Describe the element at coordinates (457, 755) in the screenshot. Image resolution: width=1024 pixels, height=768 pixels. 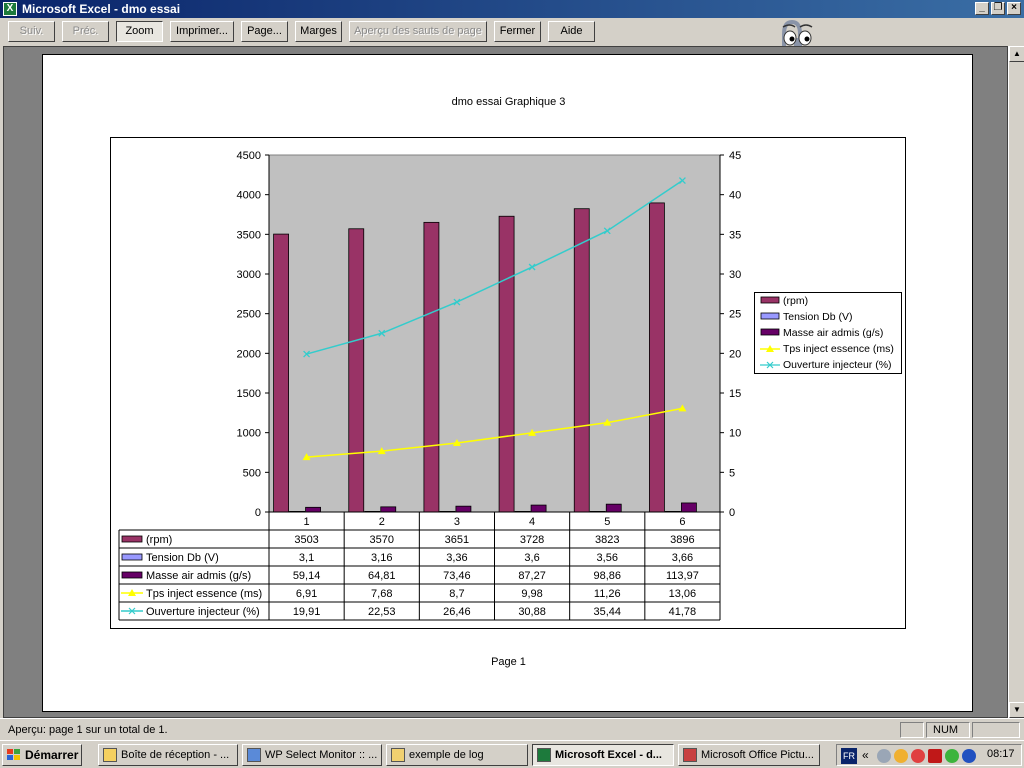
I see `task-exemple-de-log: exemple de log` at that location.